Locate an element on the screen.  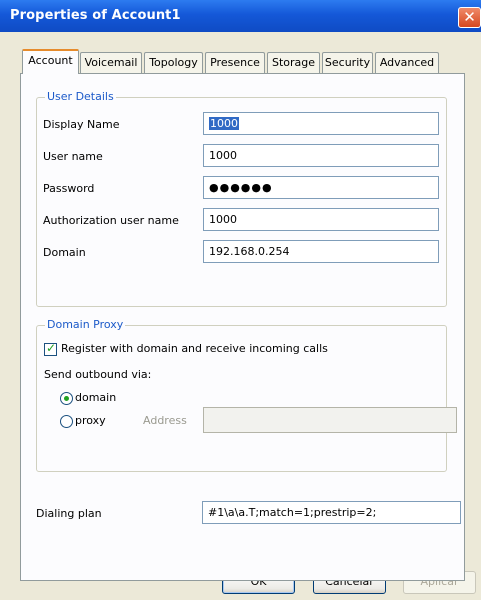
dialing-plan-value: #1\a\a.T;match=1;prestrip=2; is located at coordinates (292, 512).